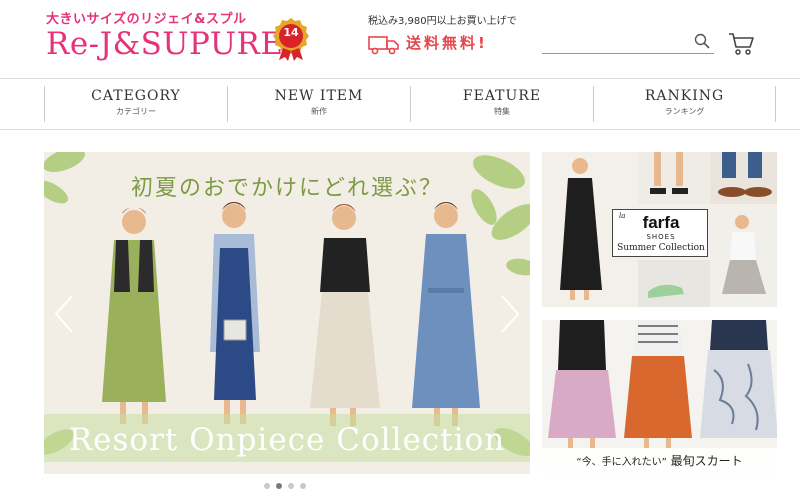 The width and height of the screenshot is (800, 500). What do you see at coordinates (614, 41) in the screenshot?
I see `search-input` at bounding box center [614, 41].